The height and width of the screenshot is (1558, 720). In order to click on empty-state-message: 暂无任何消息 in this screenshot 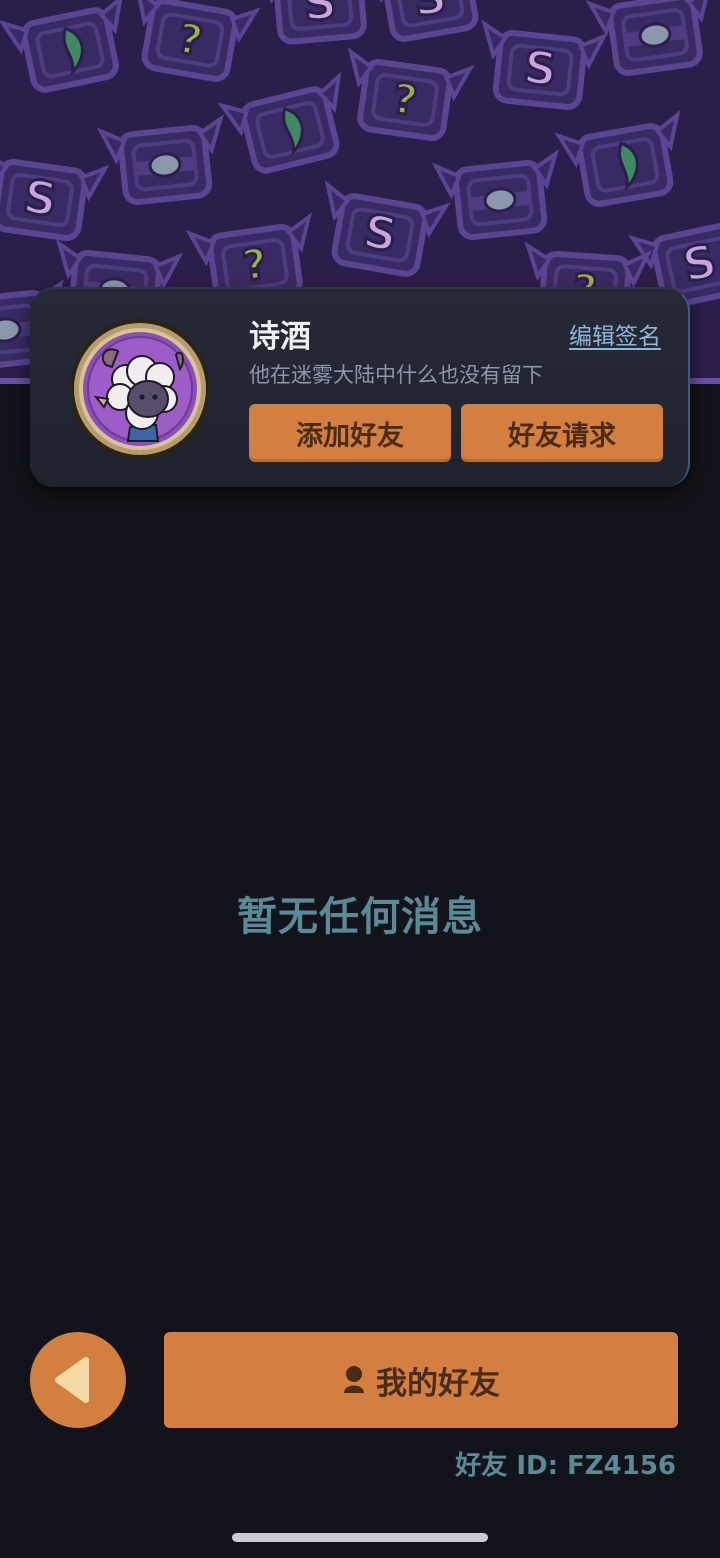, I will do `click(360, 917)`.